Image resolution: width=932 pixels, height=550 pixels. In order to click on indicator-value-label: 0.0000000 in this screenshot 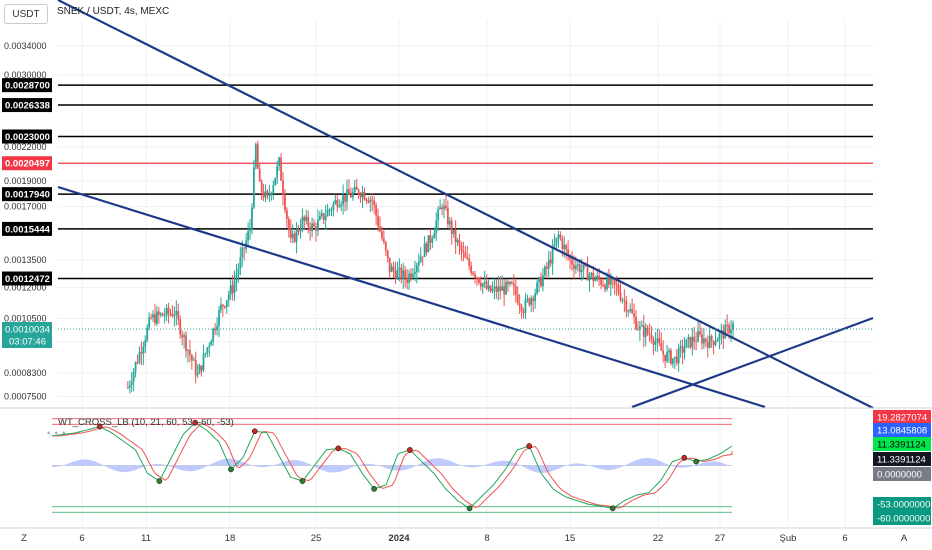, I will do `click(899, 475)`.